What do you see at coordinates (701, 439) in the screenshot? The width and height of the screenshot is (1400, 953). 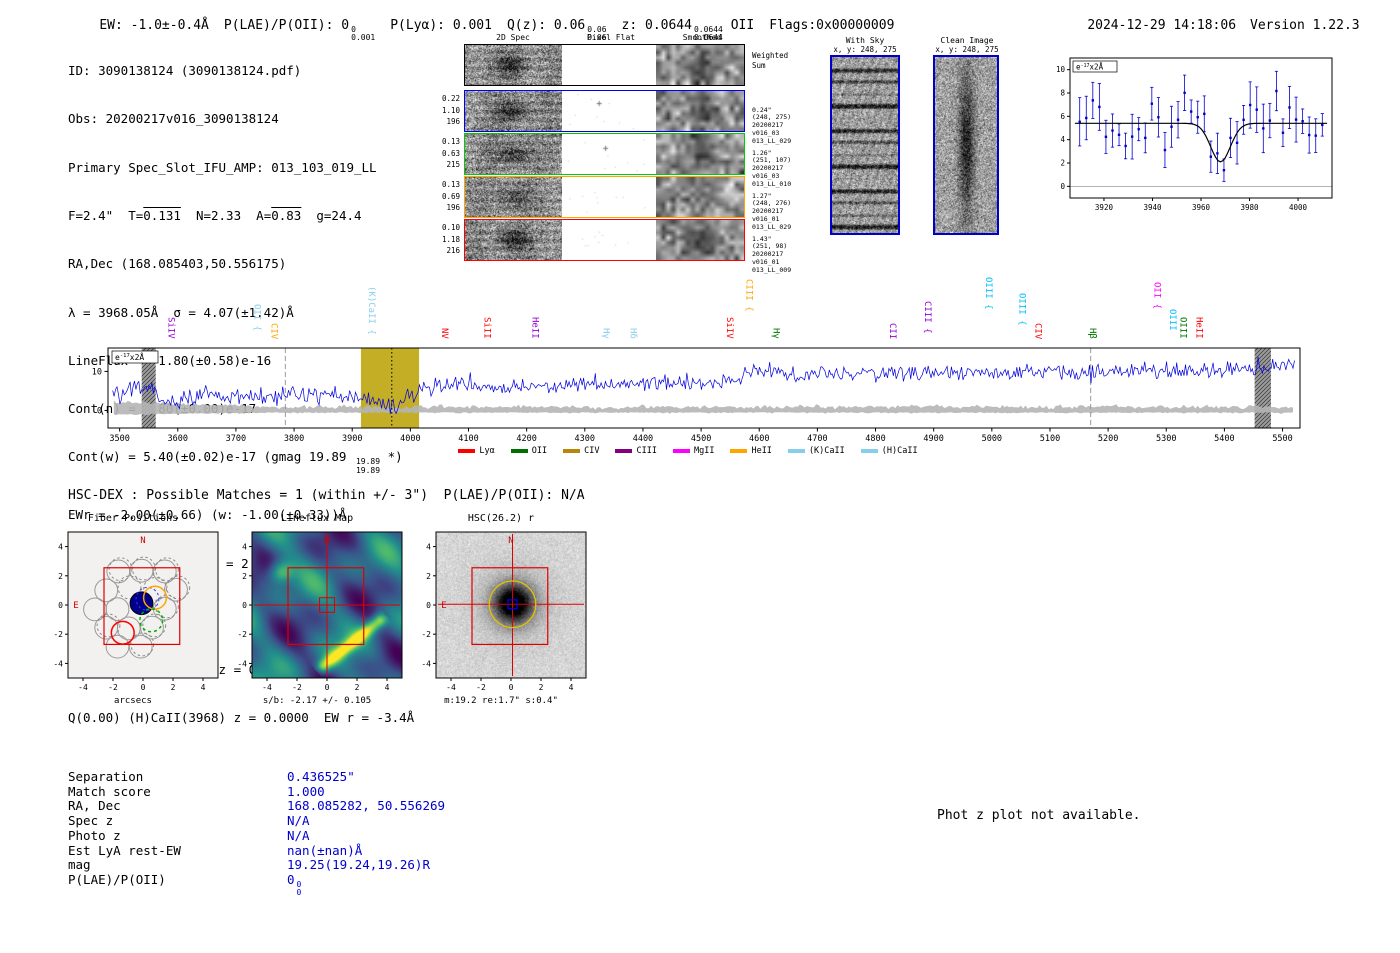 I see `svg-text: 4500` at bounding box center [701, 439].